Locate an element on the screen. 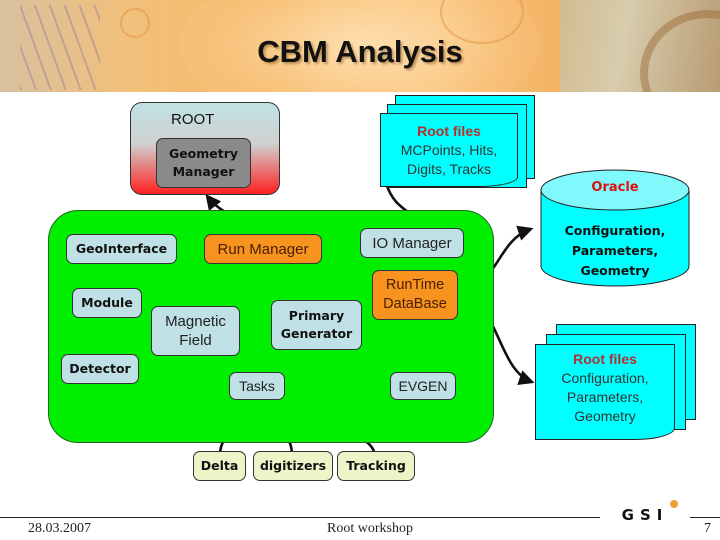 This screenshot has height=540, width=720. detector-box: Detector is located at coordinates (100, 369).